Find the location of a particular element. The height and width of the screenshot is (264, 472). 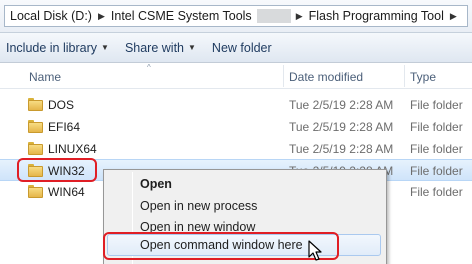

file-row-linux64: LINUX64 Tue 2/5/19 2:28 AM File folder is located at coordinates (236, 149).